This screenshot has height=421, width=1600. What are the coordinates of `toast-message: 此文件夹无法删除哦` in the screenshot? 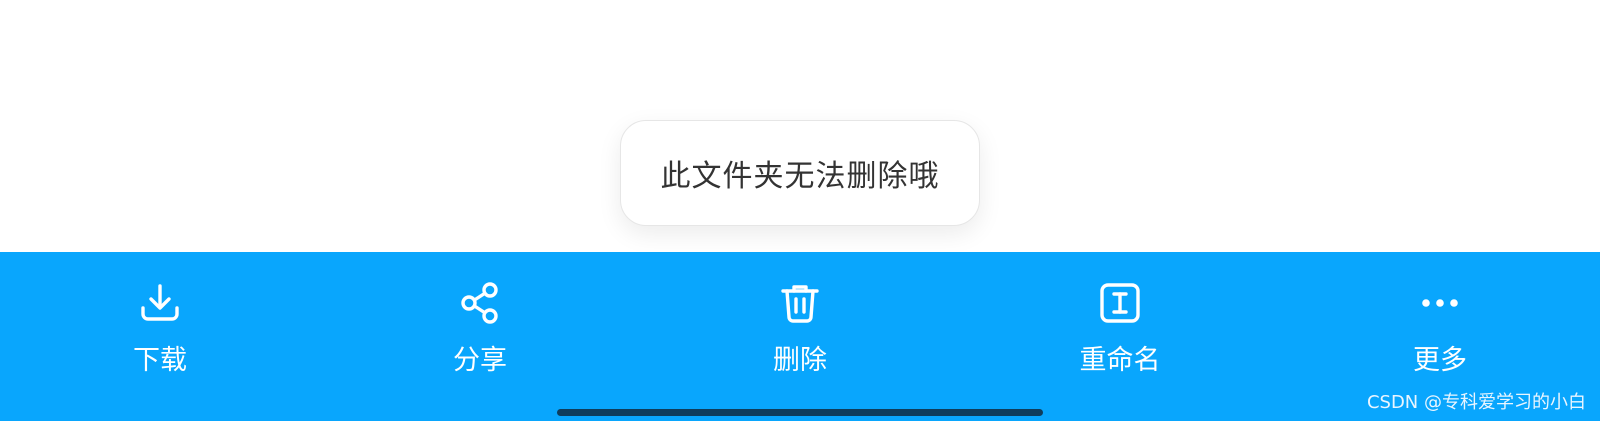 It's located at (800, 176).